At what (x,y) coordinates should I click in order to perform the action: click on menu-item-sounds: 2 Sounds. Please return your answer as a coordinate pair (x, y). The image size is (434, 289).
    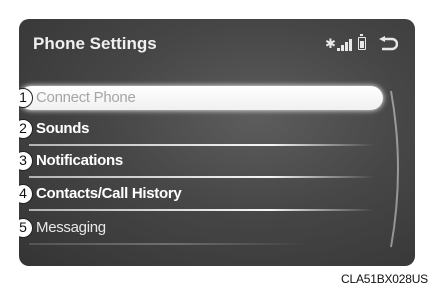
    Looking at the image, I should click on (217, 130).